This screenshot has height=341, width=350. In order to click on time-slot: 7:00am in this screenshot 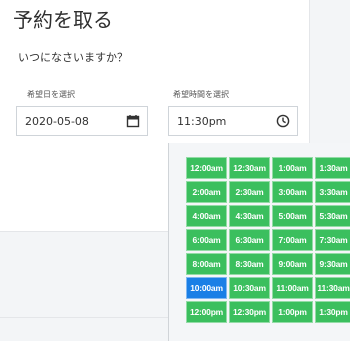, I will do `click(292, 240)`.